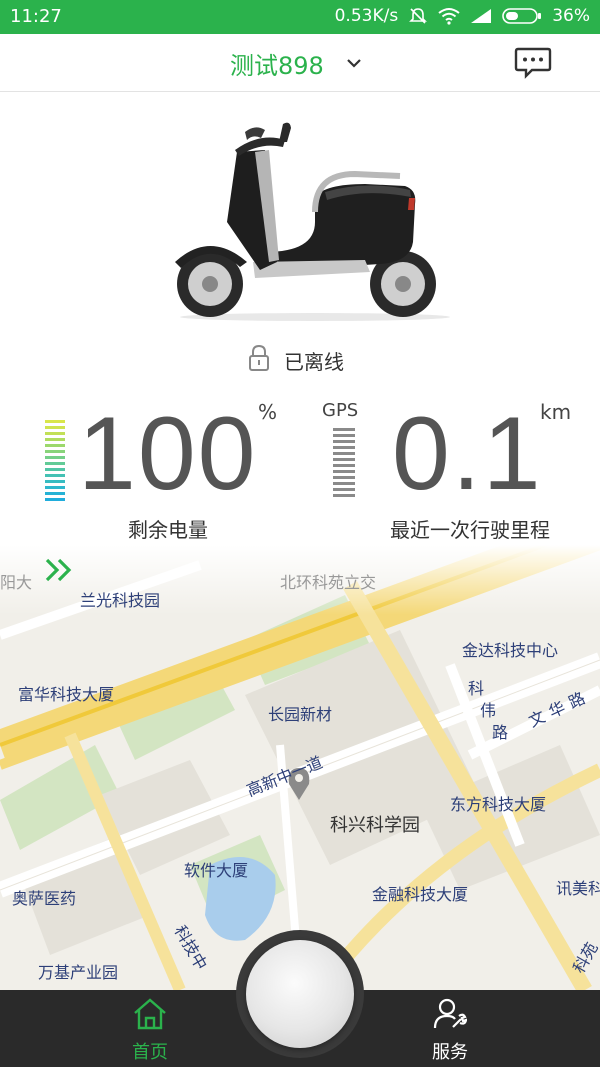 Image resolution: width=600 pixels, height=1067 pixels. I want to click on status-time: 11:27, so click(36, 16).